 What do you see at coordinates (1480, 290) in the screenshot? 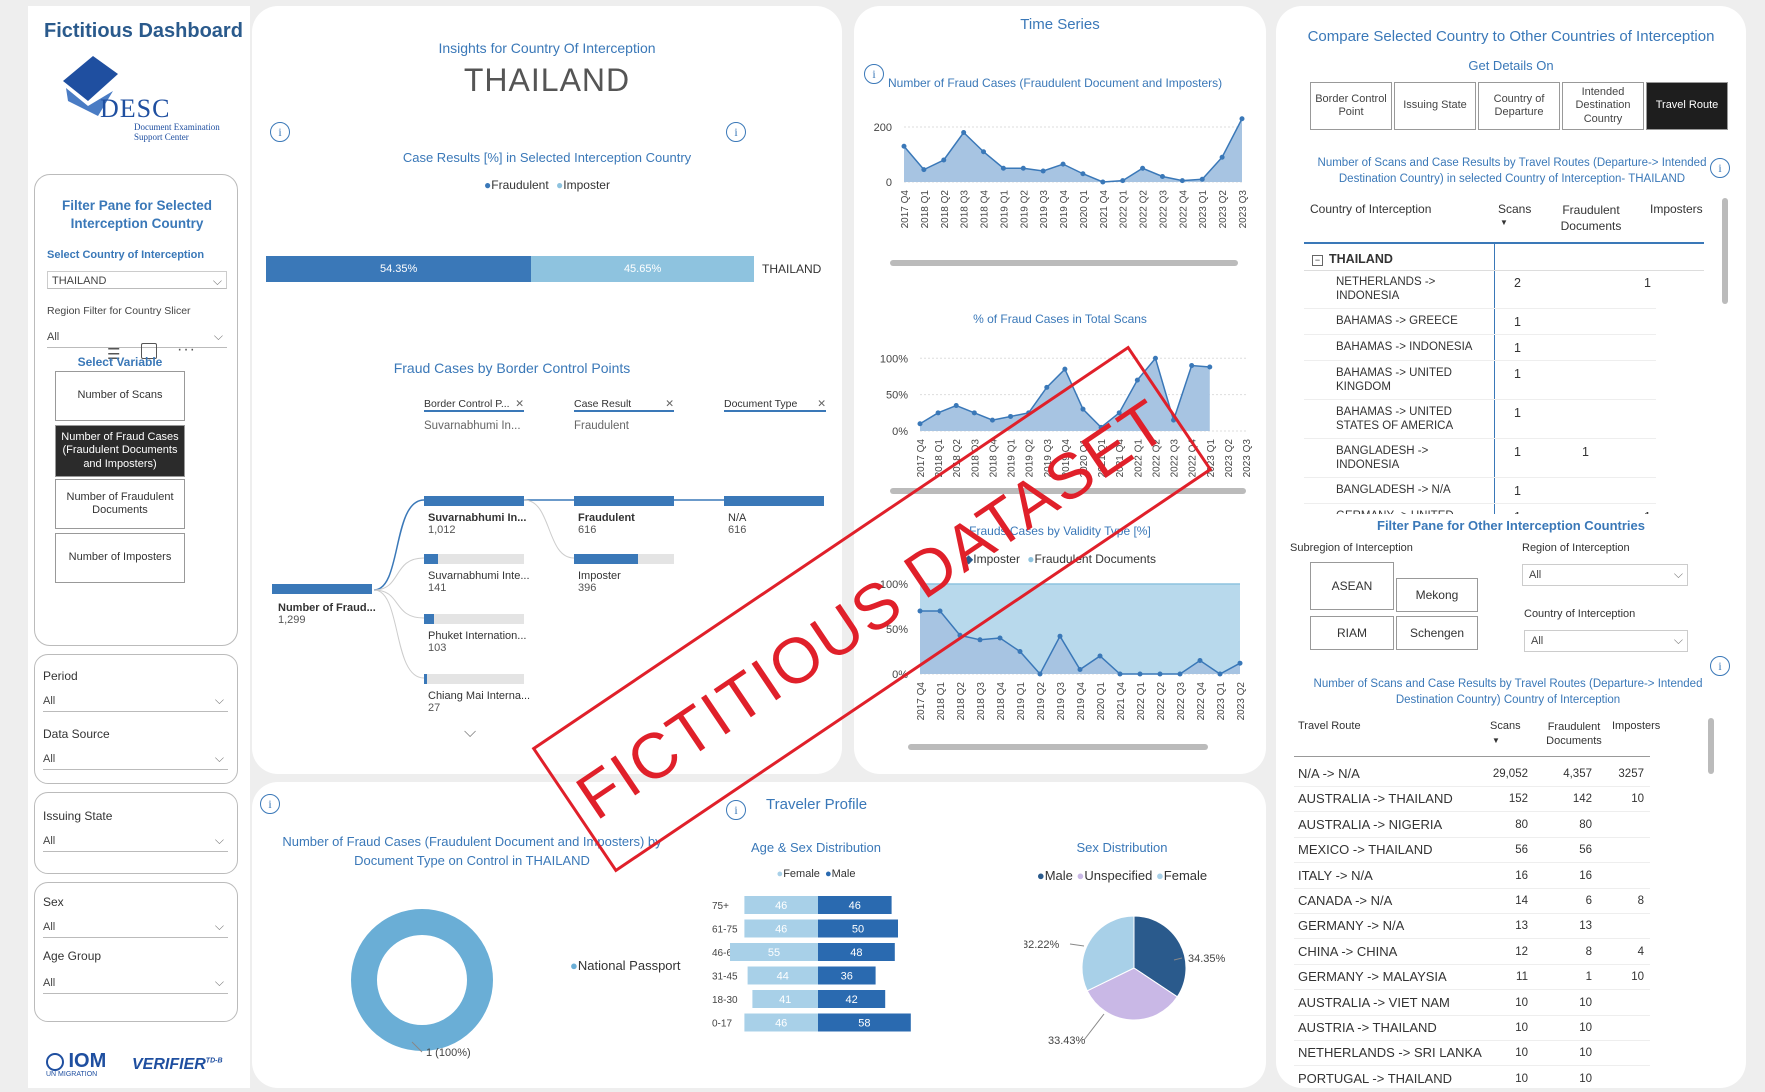
I see `table-row: NETHERLANDS -> INDONESIA 2 1` at bounding box center [1480, 290].